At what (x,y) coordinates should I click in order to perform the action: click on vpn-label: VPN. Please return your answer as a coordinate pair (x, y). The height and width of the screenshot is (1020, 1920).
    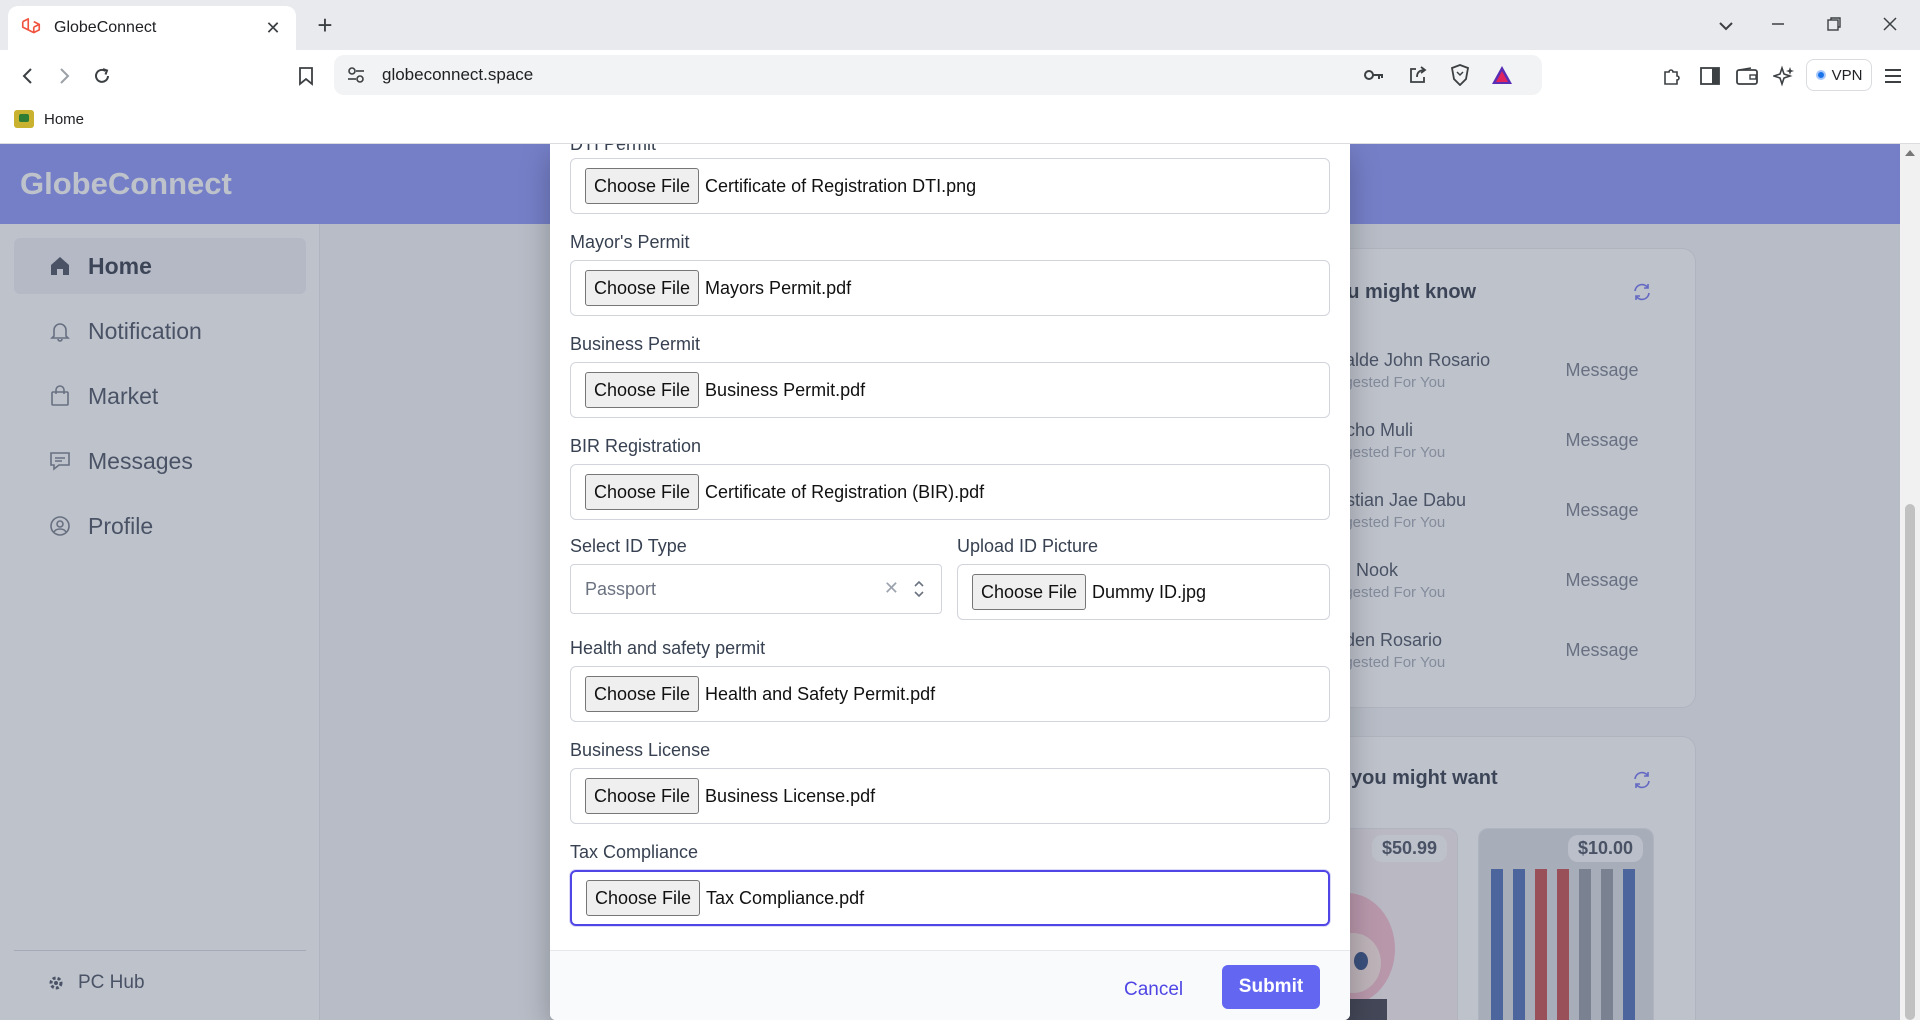
    Looking at the image, I should click on (1847, 75).